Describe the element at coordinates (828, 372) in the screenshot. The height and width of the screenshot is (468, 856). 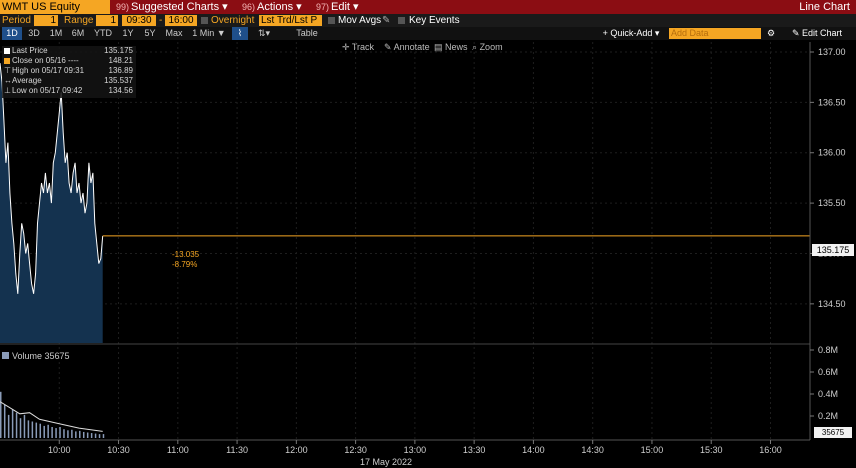
I see `volume-tick-label: 0.6M` at that location.